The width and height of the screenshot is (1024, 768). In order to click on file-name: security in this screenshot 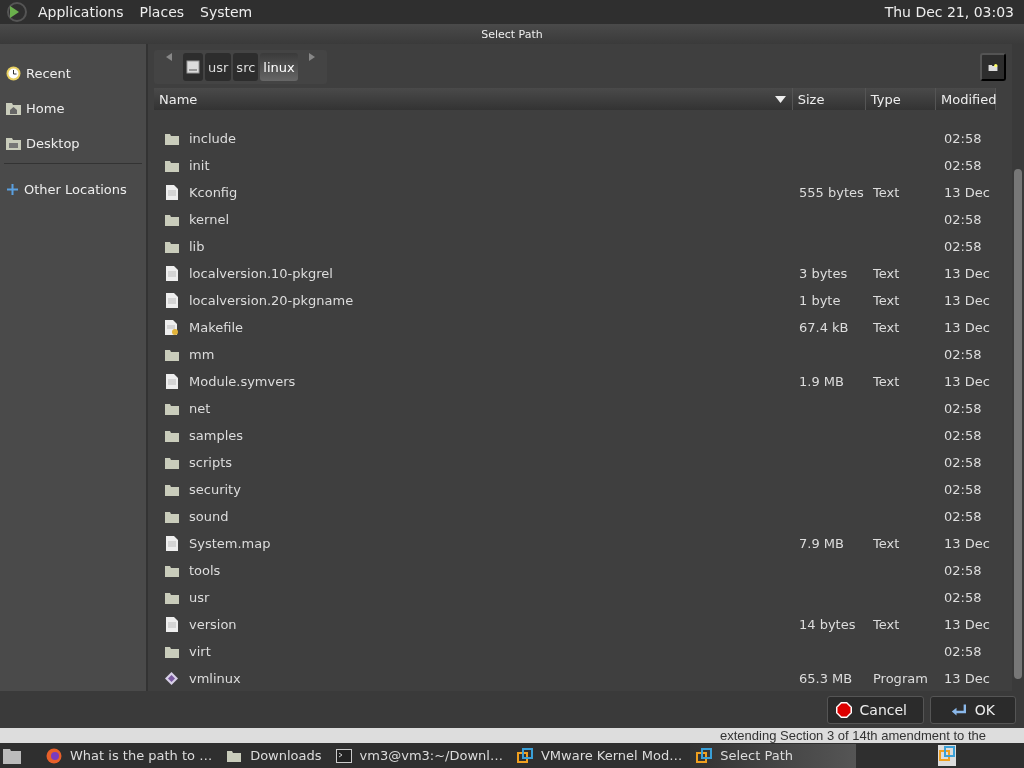, I will do `click(494, 489)`.